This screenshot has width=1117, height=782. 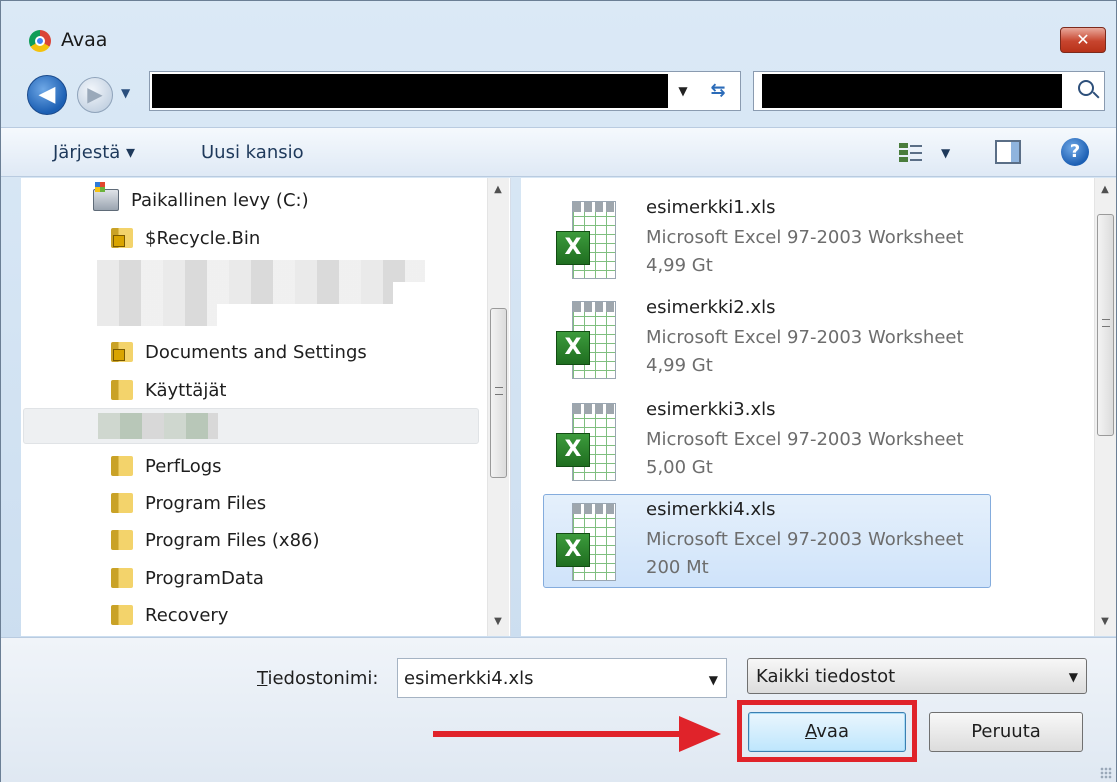 I want to click on tree-item-documents-and-settings: Documents and Settings, so click(x=239, y=352).